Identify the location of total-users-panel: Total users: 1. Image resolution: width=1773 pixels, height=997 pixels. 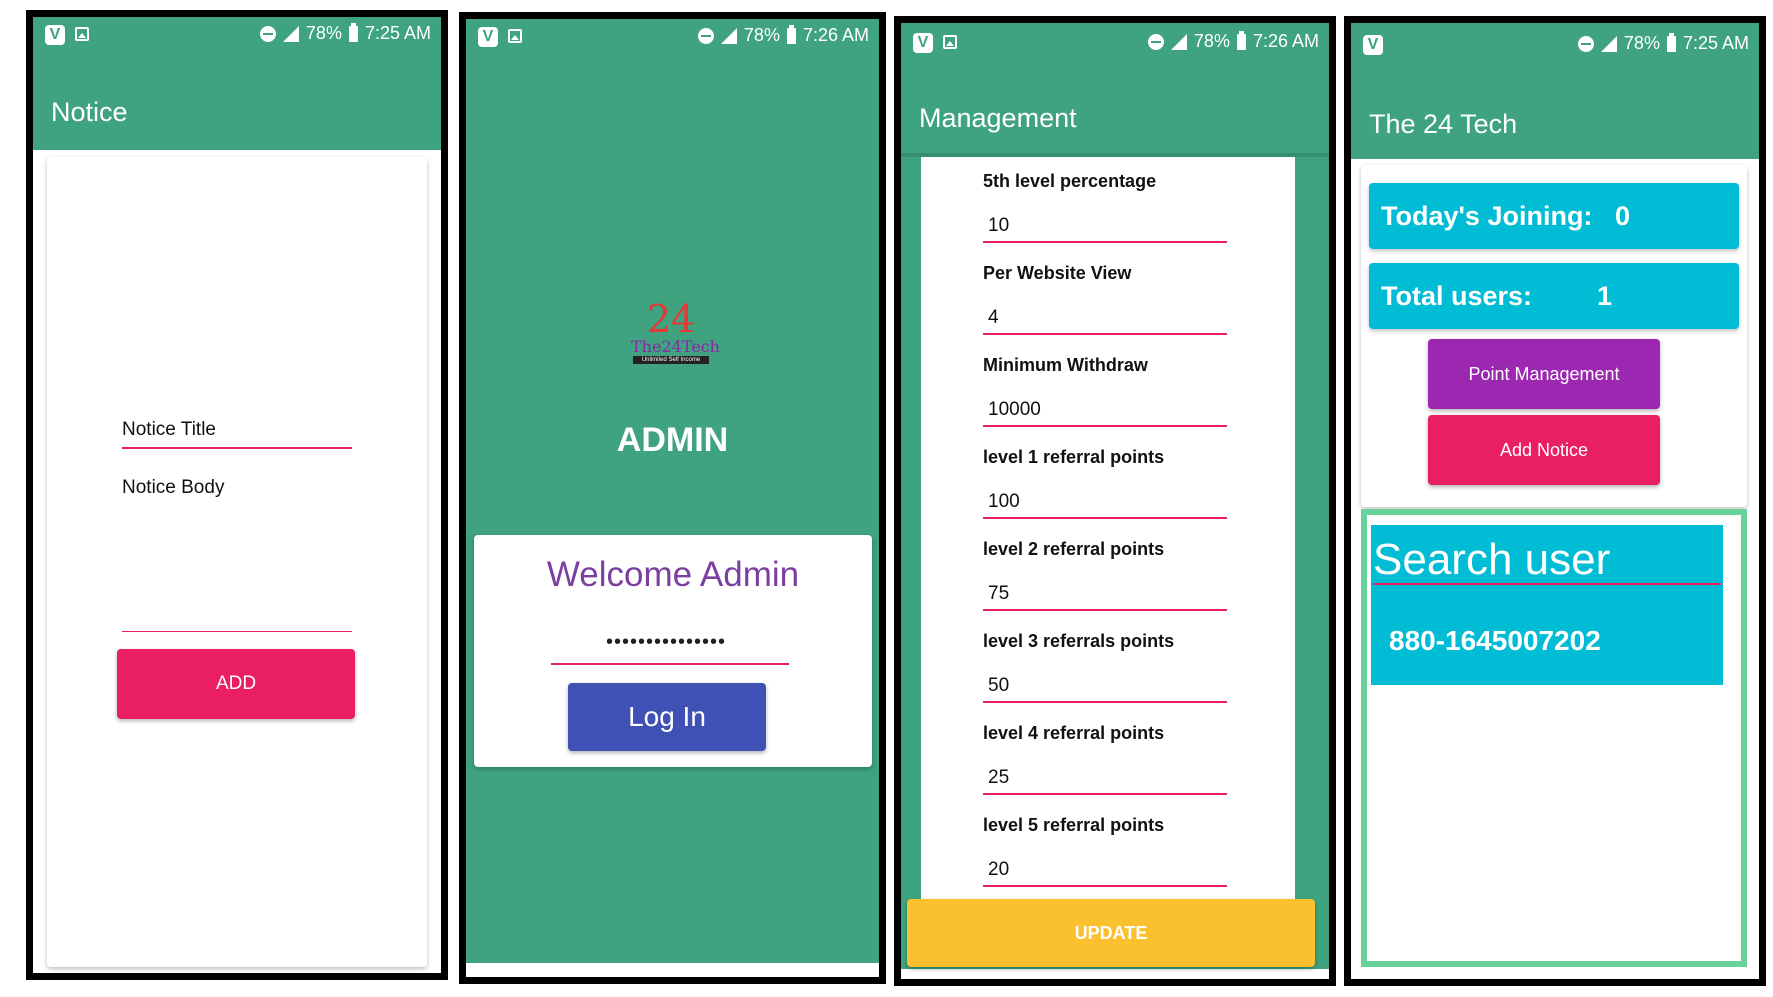
(1554, 296).